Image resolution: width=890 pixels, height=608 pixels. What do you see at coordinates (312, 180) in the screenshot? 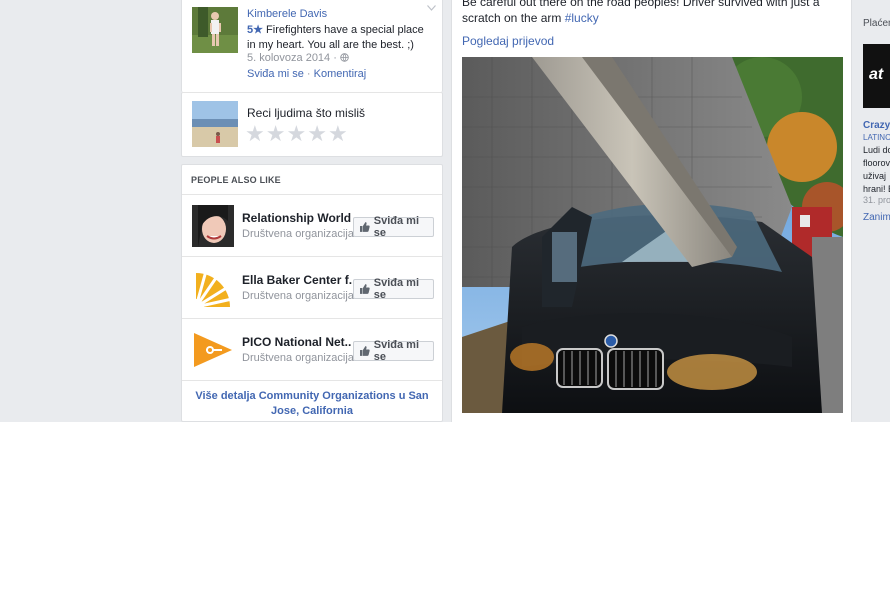
I see `people-also-like-header: PEOPLE ALSO LIKE` at bounding box center [312, 180].